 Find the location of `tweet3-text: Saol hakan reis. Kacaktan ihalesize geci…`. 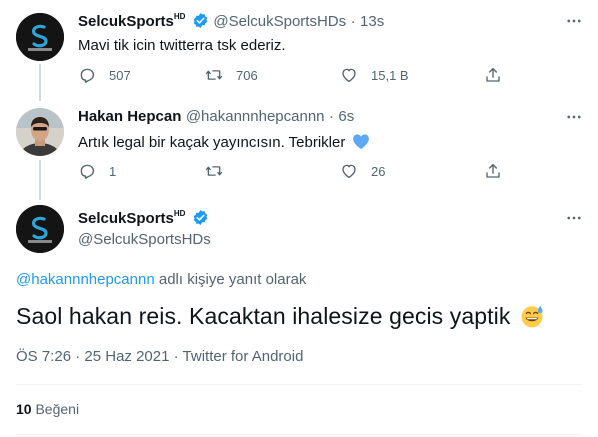

tweet3-text: Saol hakan reis. Kacaktan ihalesize geci… is located at coordinates (263, 316).